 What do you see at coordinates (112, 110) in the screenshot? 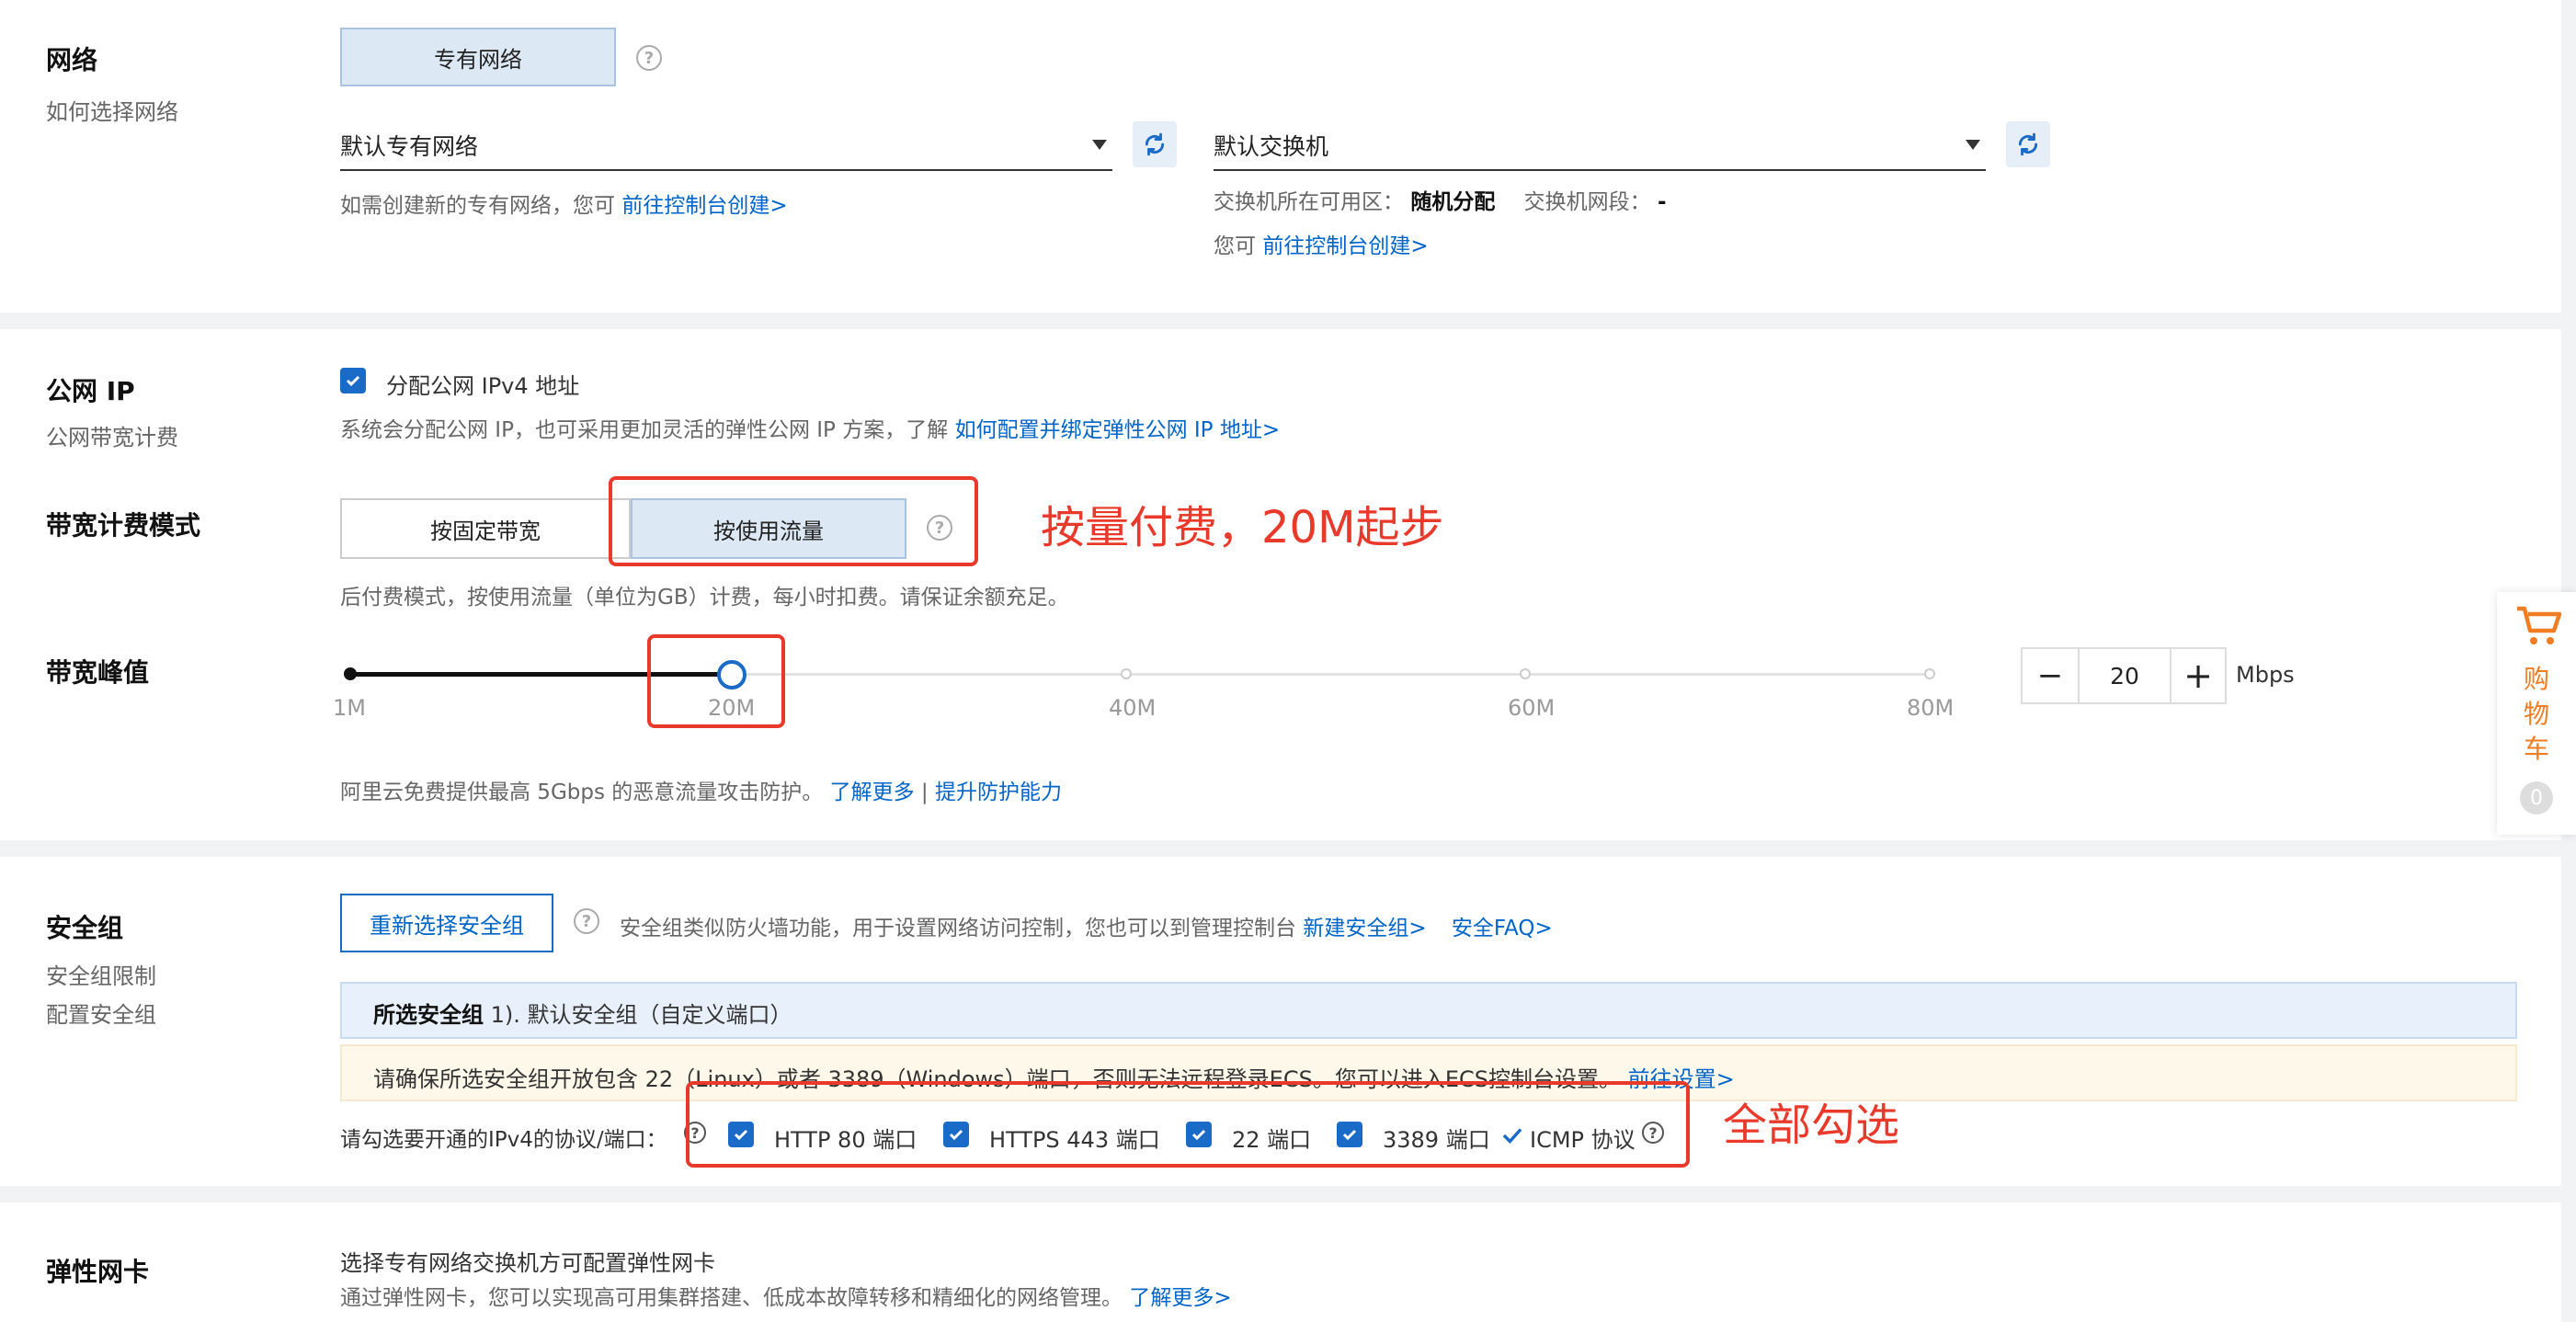
I see `network-subtitle: 如何选择网络` at bounding box center [112, 110].